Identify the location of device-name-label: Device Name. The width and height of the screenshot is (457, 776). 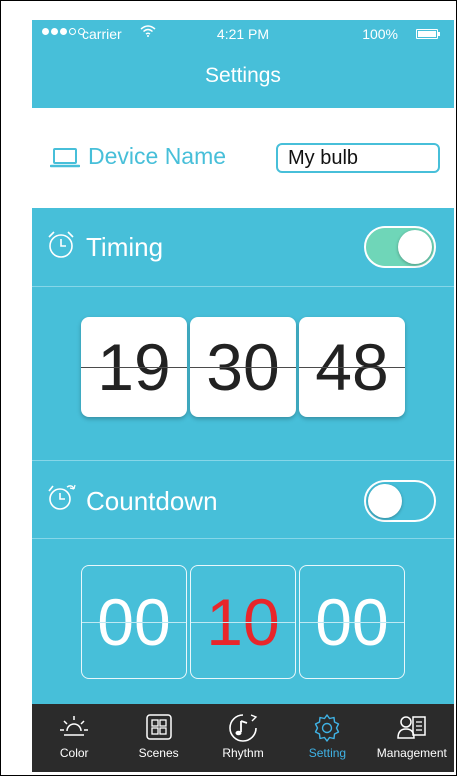
(157, 156).